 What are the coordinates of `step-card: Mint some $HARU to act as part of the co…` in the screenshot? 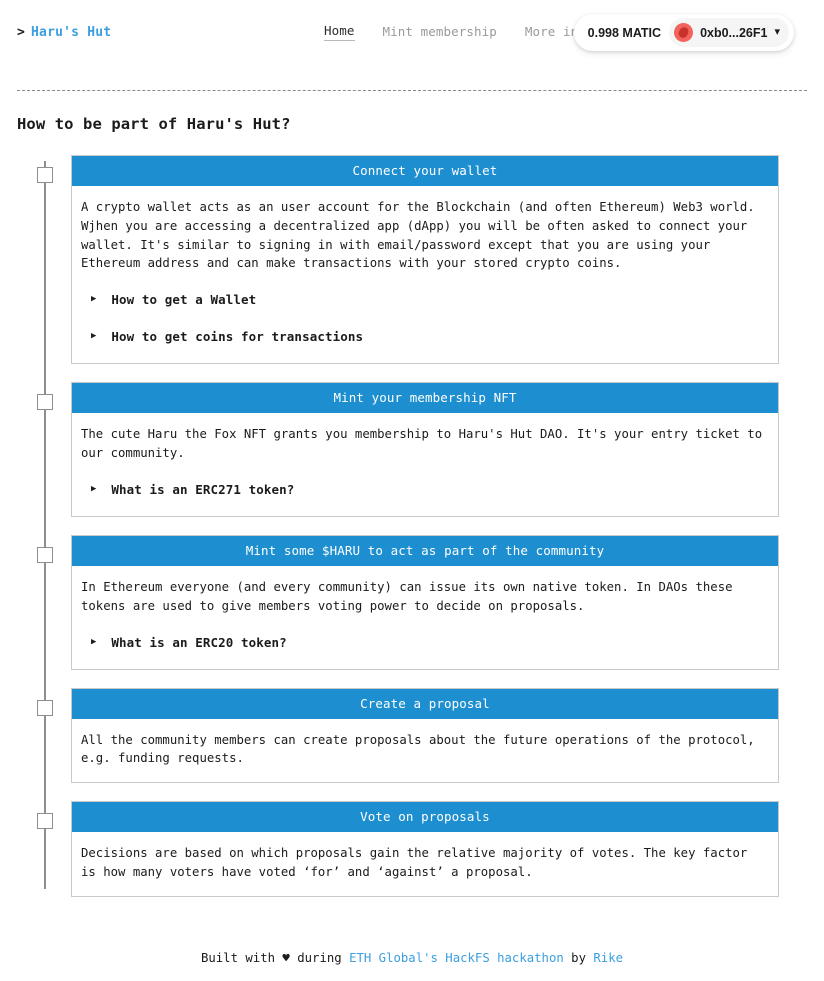 It's located at (425, 602).